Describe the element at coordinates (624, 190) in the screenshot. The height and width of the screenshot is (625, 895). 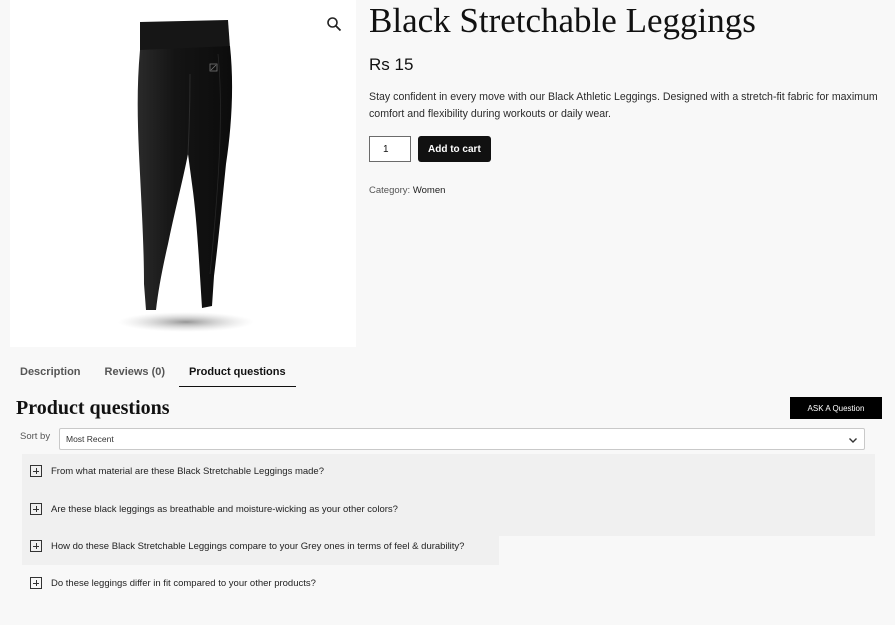
I see `product-category: Category: Women` at that location.